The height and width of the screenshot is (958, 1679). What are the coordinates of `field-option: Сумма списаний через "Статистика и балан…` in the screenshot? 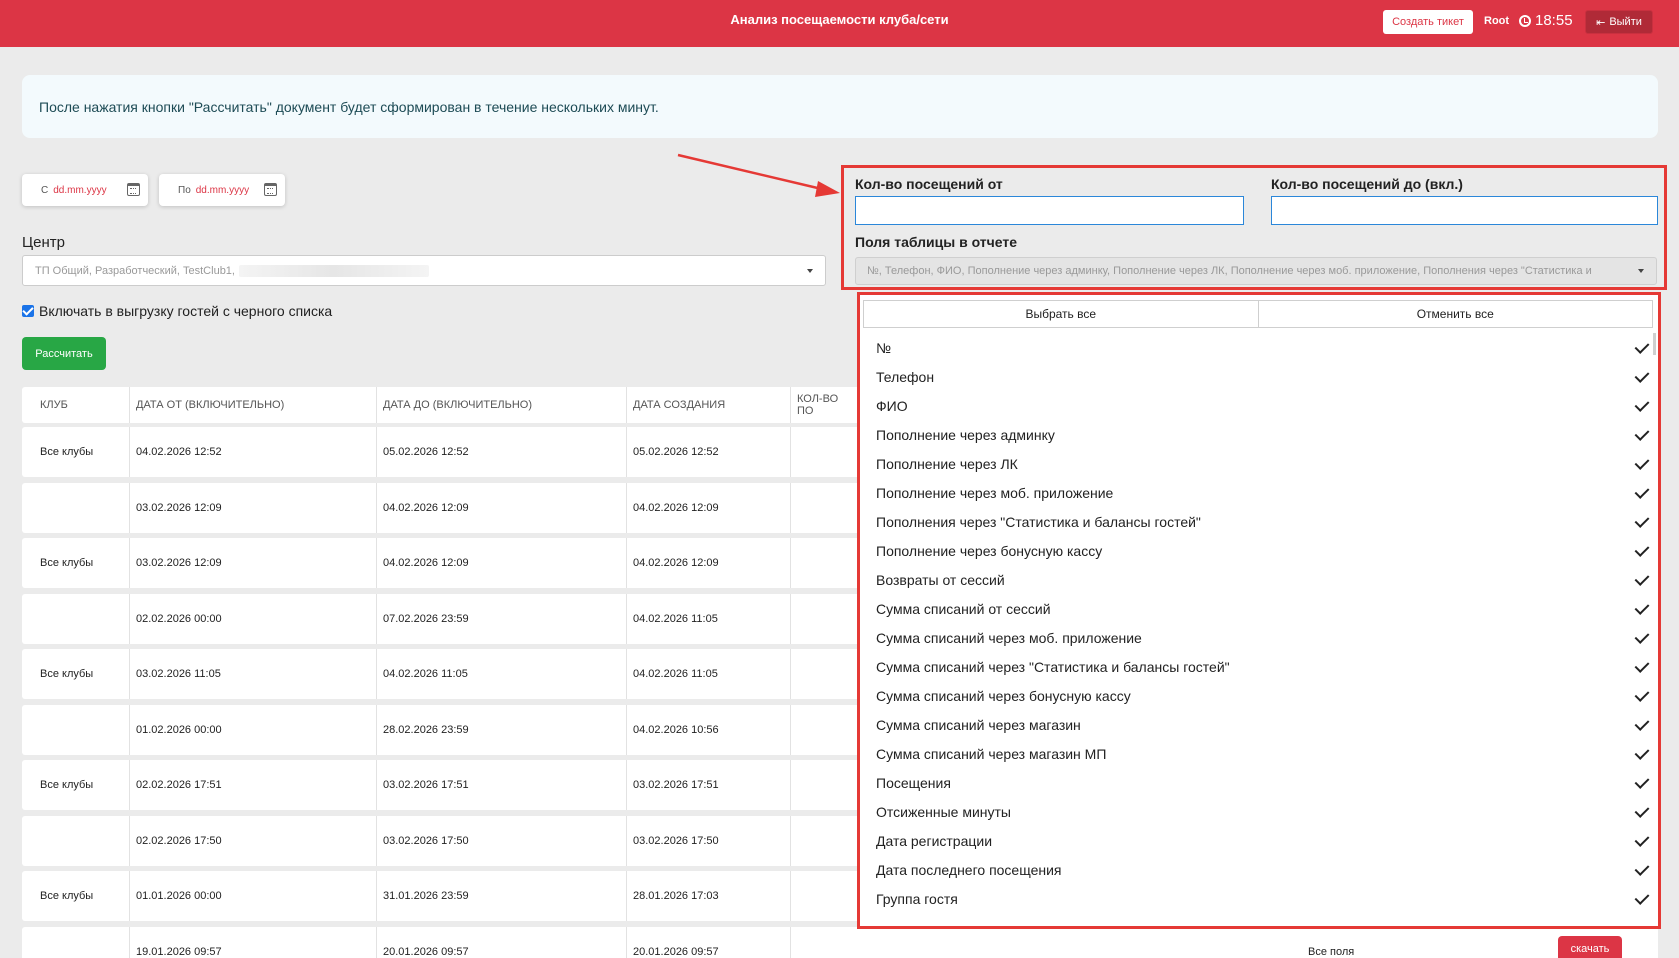 It's located at (1259, 666).